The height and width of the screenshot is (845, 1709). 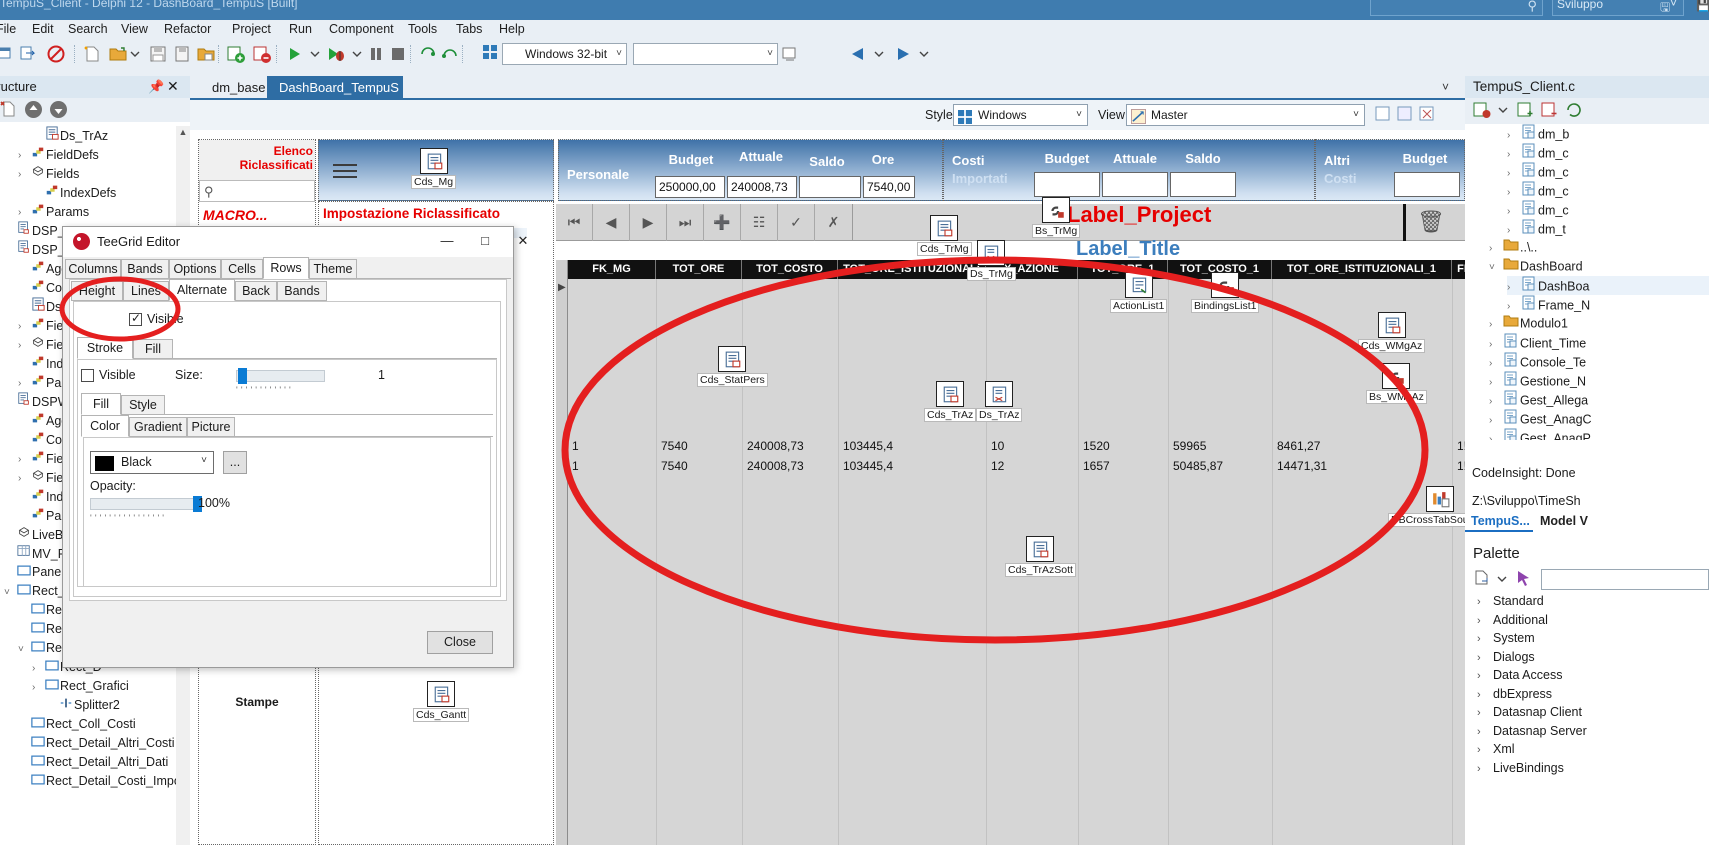 What do you see at coordinates (7, 54) in the screenshot?
I see `new-form-icon` at bounding box center [7, 54].